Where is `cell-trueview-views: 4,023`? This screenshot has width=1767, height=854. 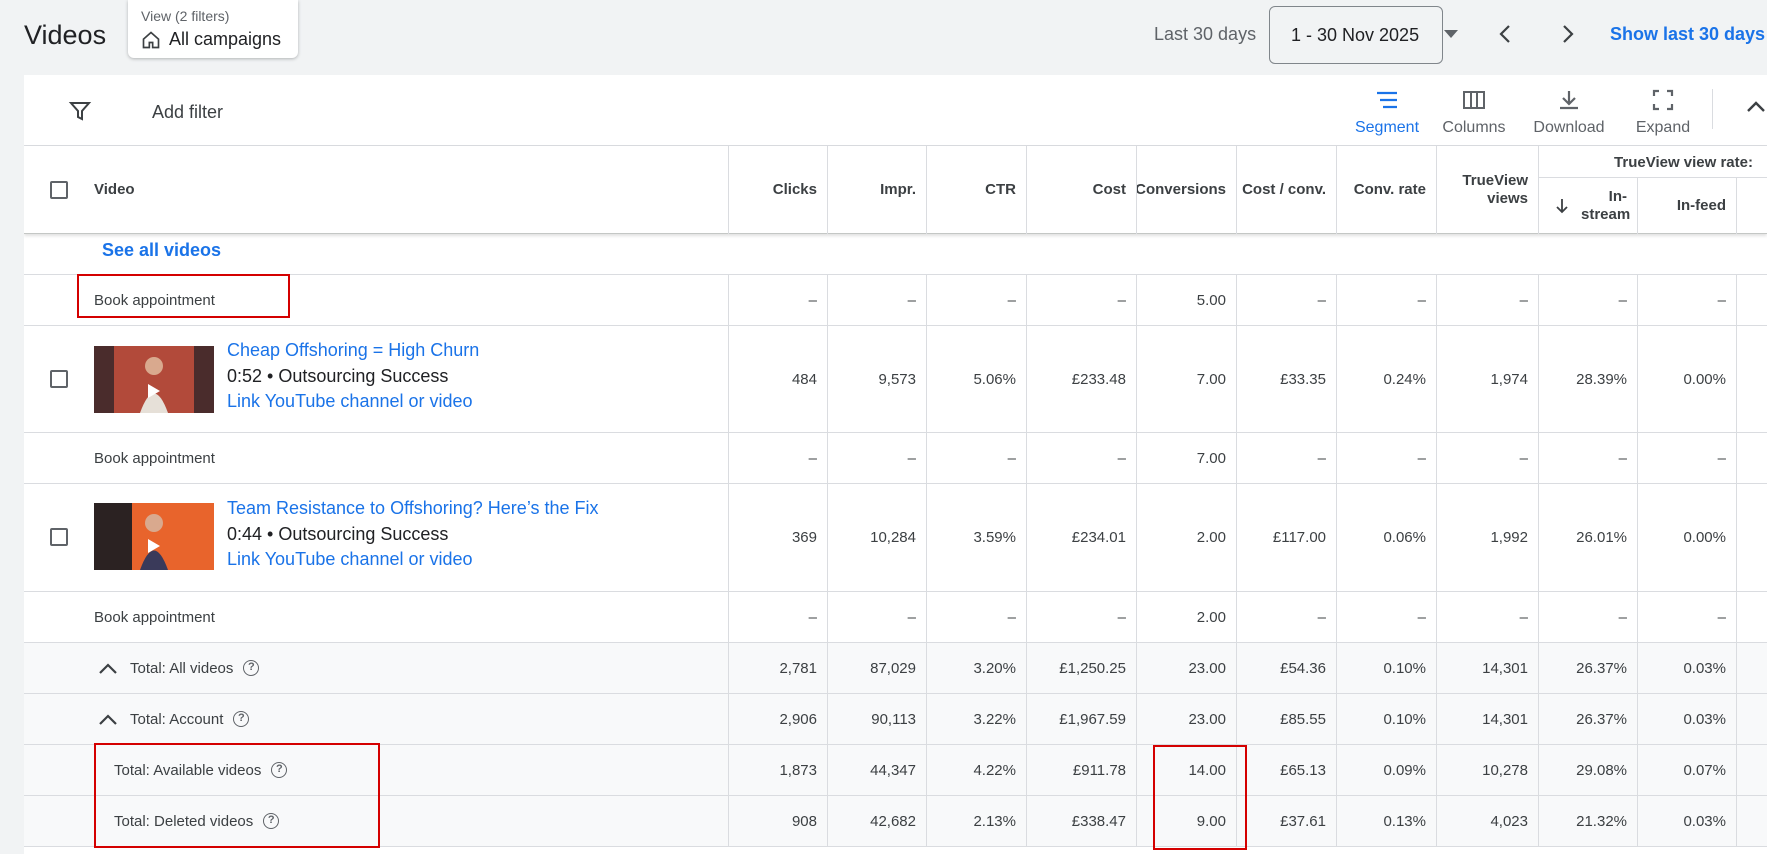 cell-trueview-views: 4,023 is located at coordinates (1487, 821).